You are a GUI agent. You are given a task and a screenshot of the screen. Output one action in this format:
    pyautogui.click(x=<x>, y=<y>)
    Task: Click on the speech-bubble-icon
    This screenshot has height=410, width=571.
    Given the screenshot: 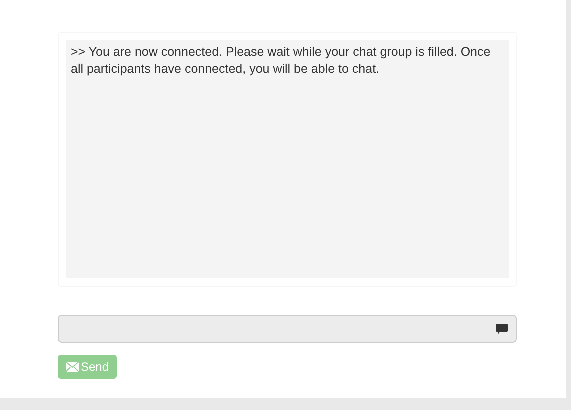 What is the action you would take?
    pyautogui.click(x=502, y=329)
    